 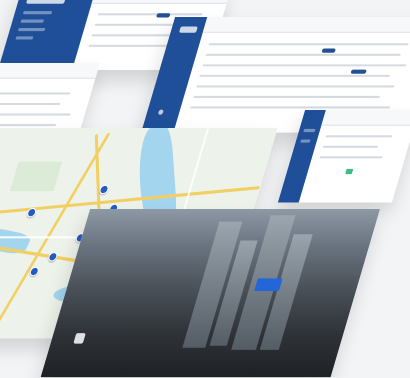 What do you see at coordinates (160, 112) in the screenshot?
I see `gear-icon` at bounding box center [160, 112].